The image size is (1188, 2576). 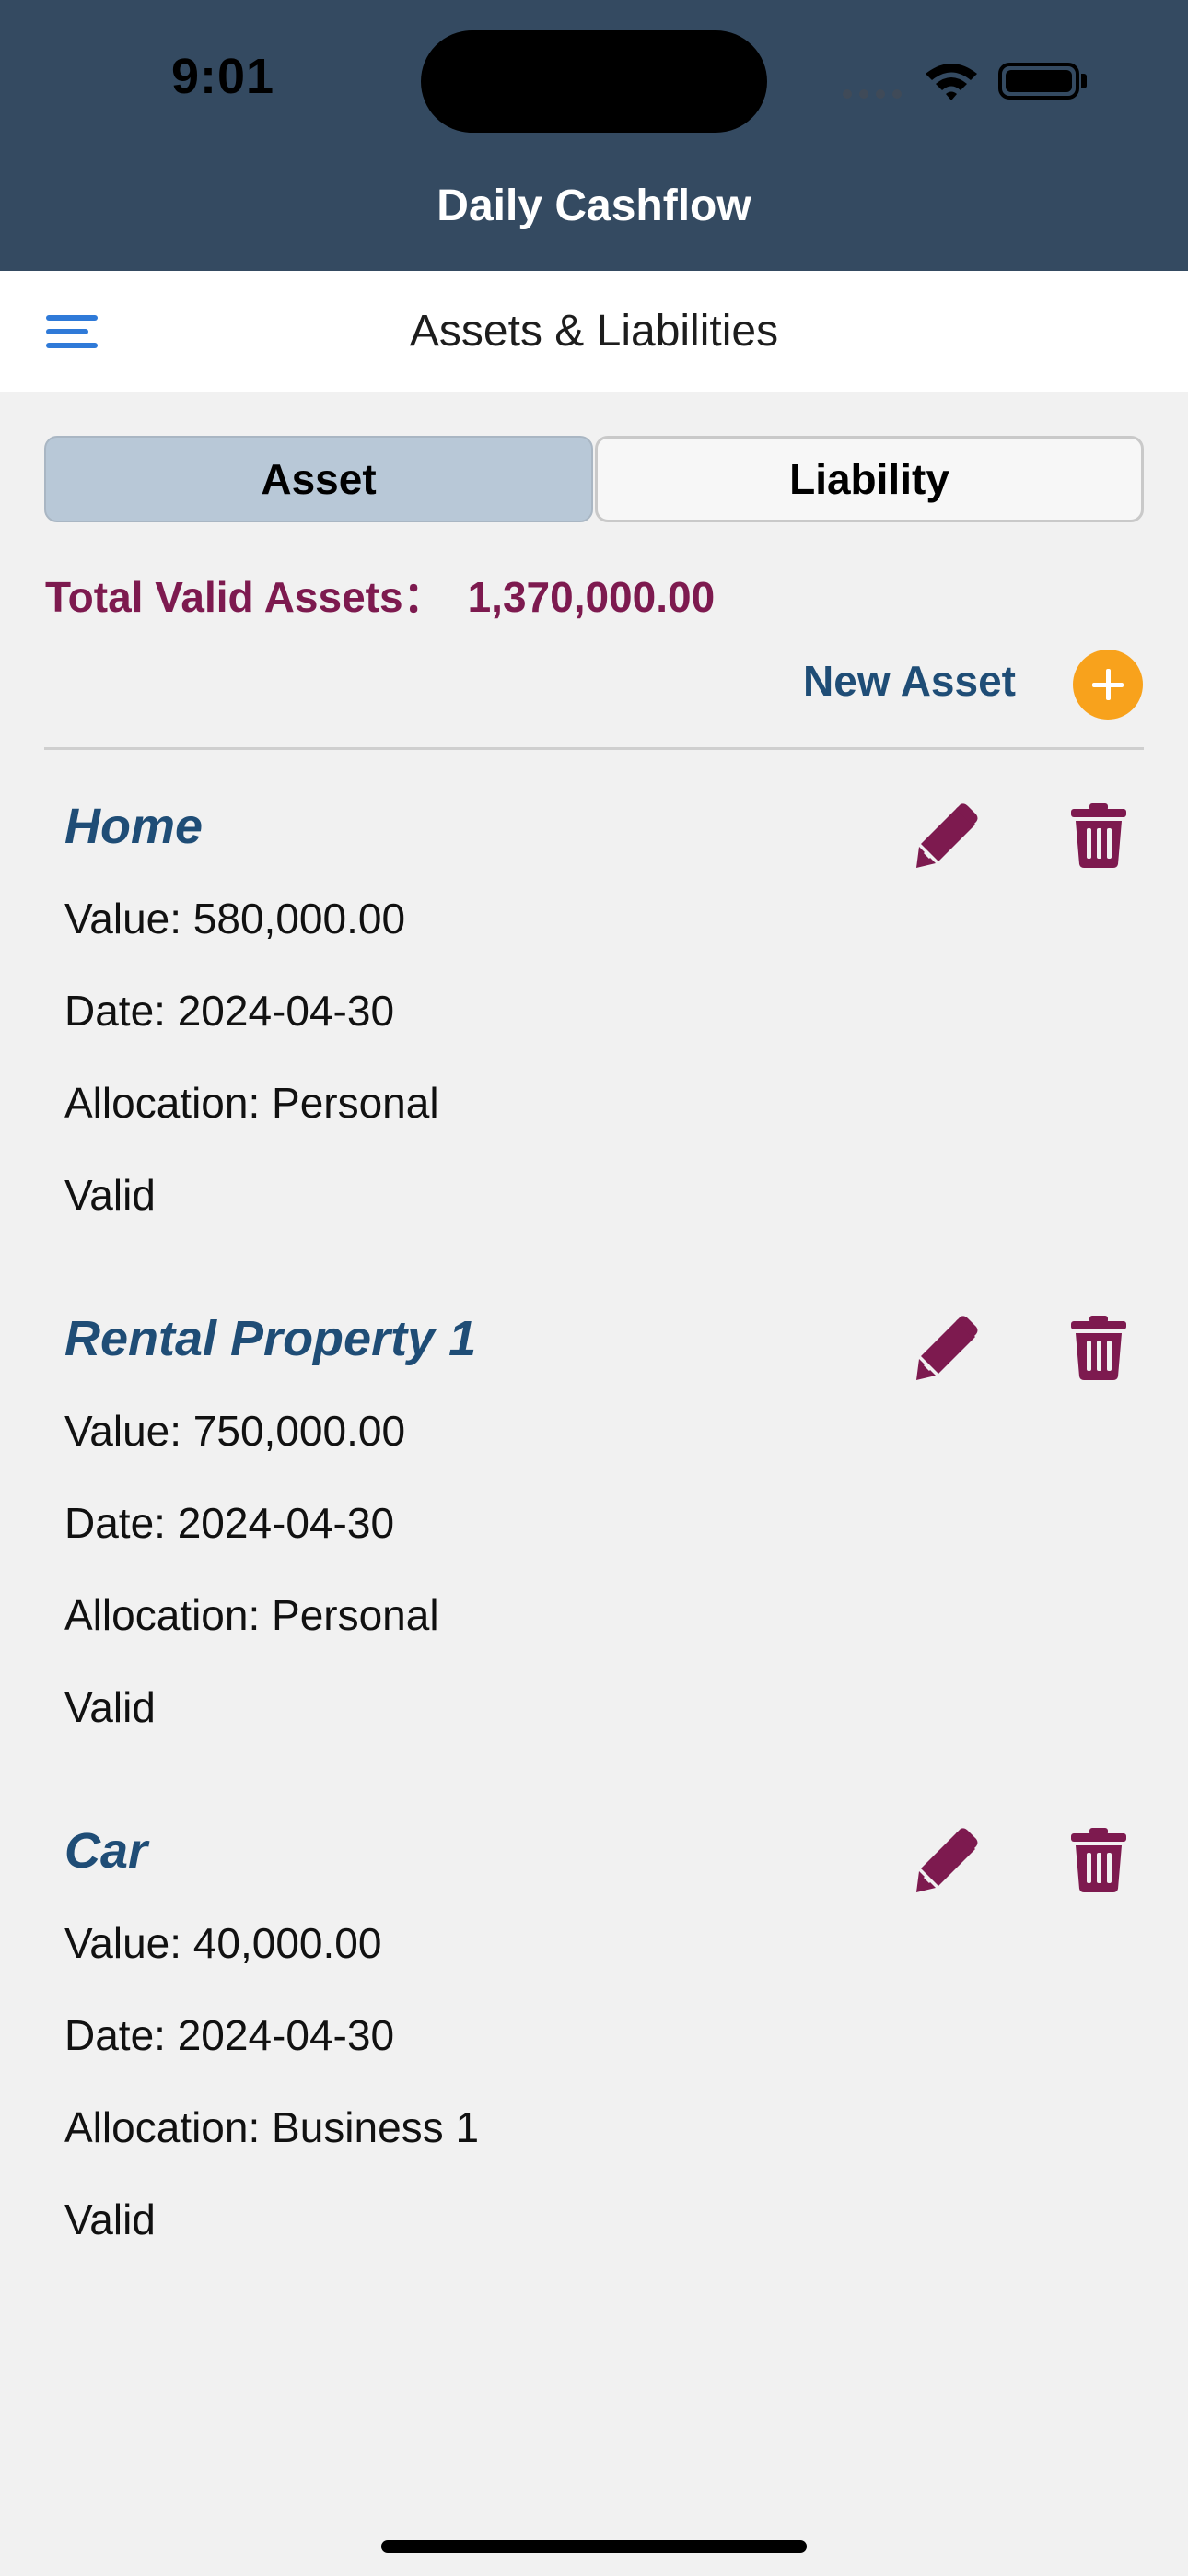 What do you see at coordinates (272, 2127) in the screenshot?
I see `asset-allocation: Allocation: Business 1` at bounding box center [272, 2127].